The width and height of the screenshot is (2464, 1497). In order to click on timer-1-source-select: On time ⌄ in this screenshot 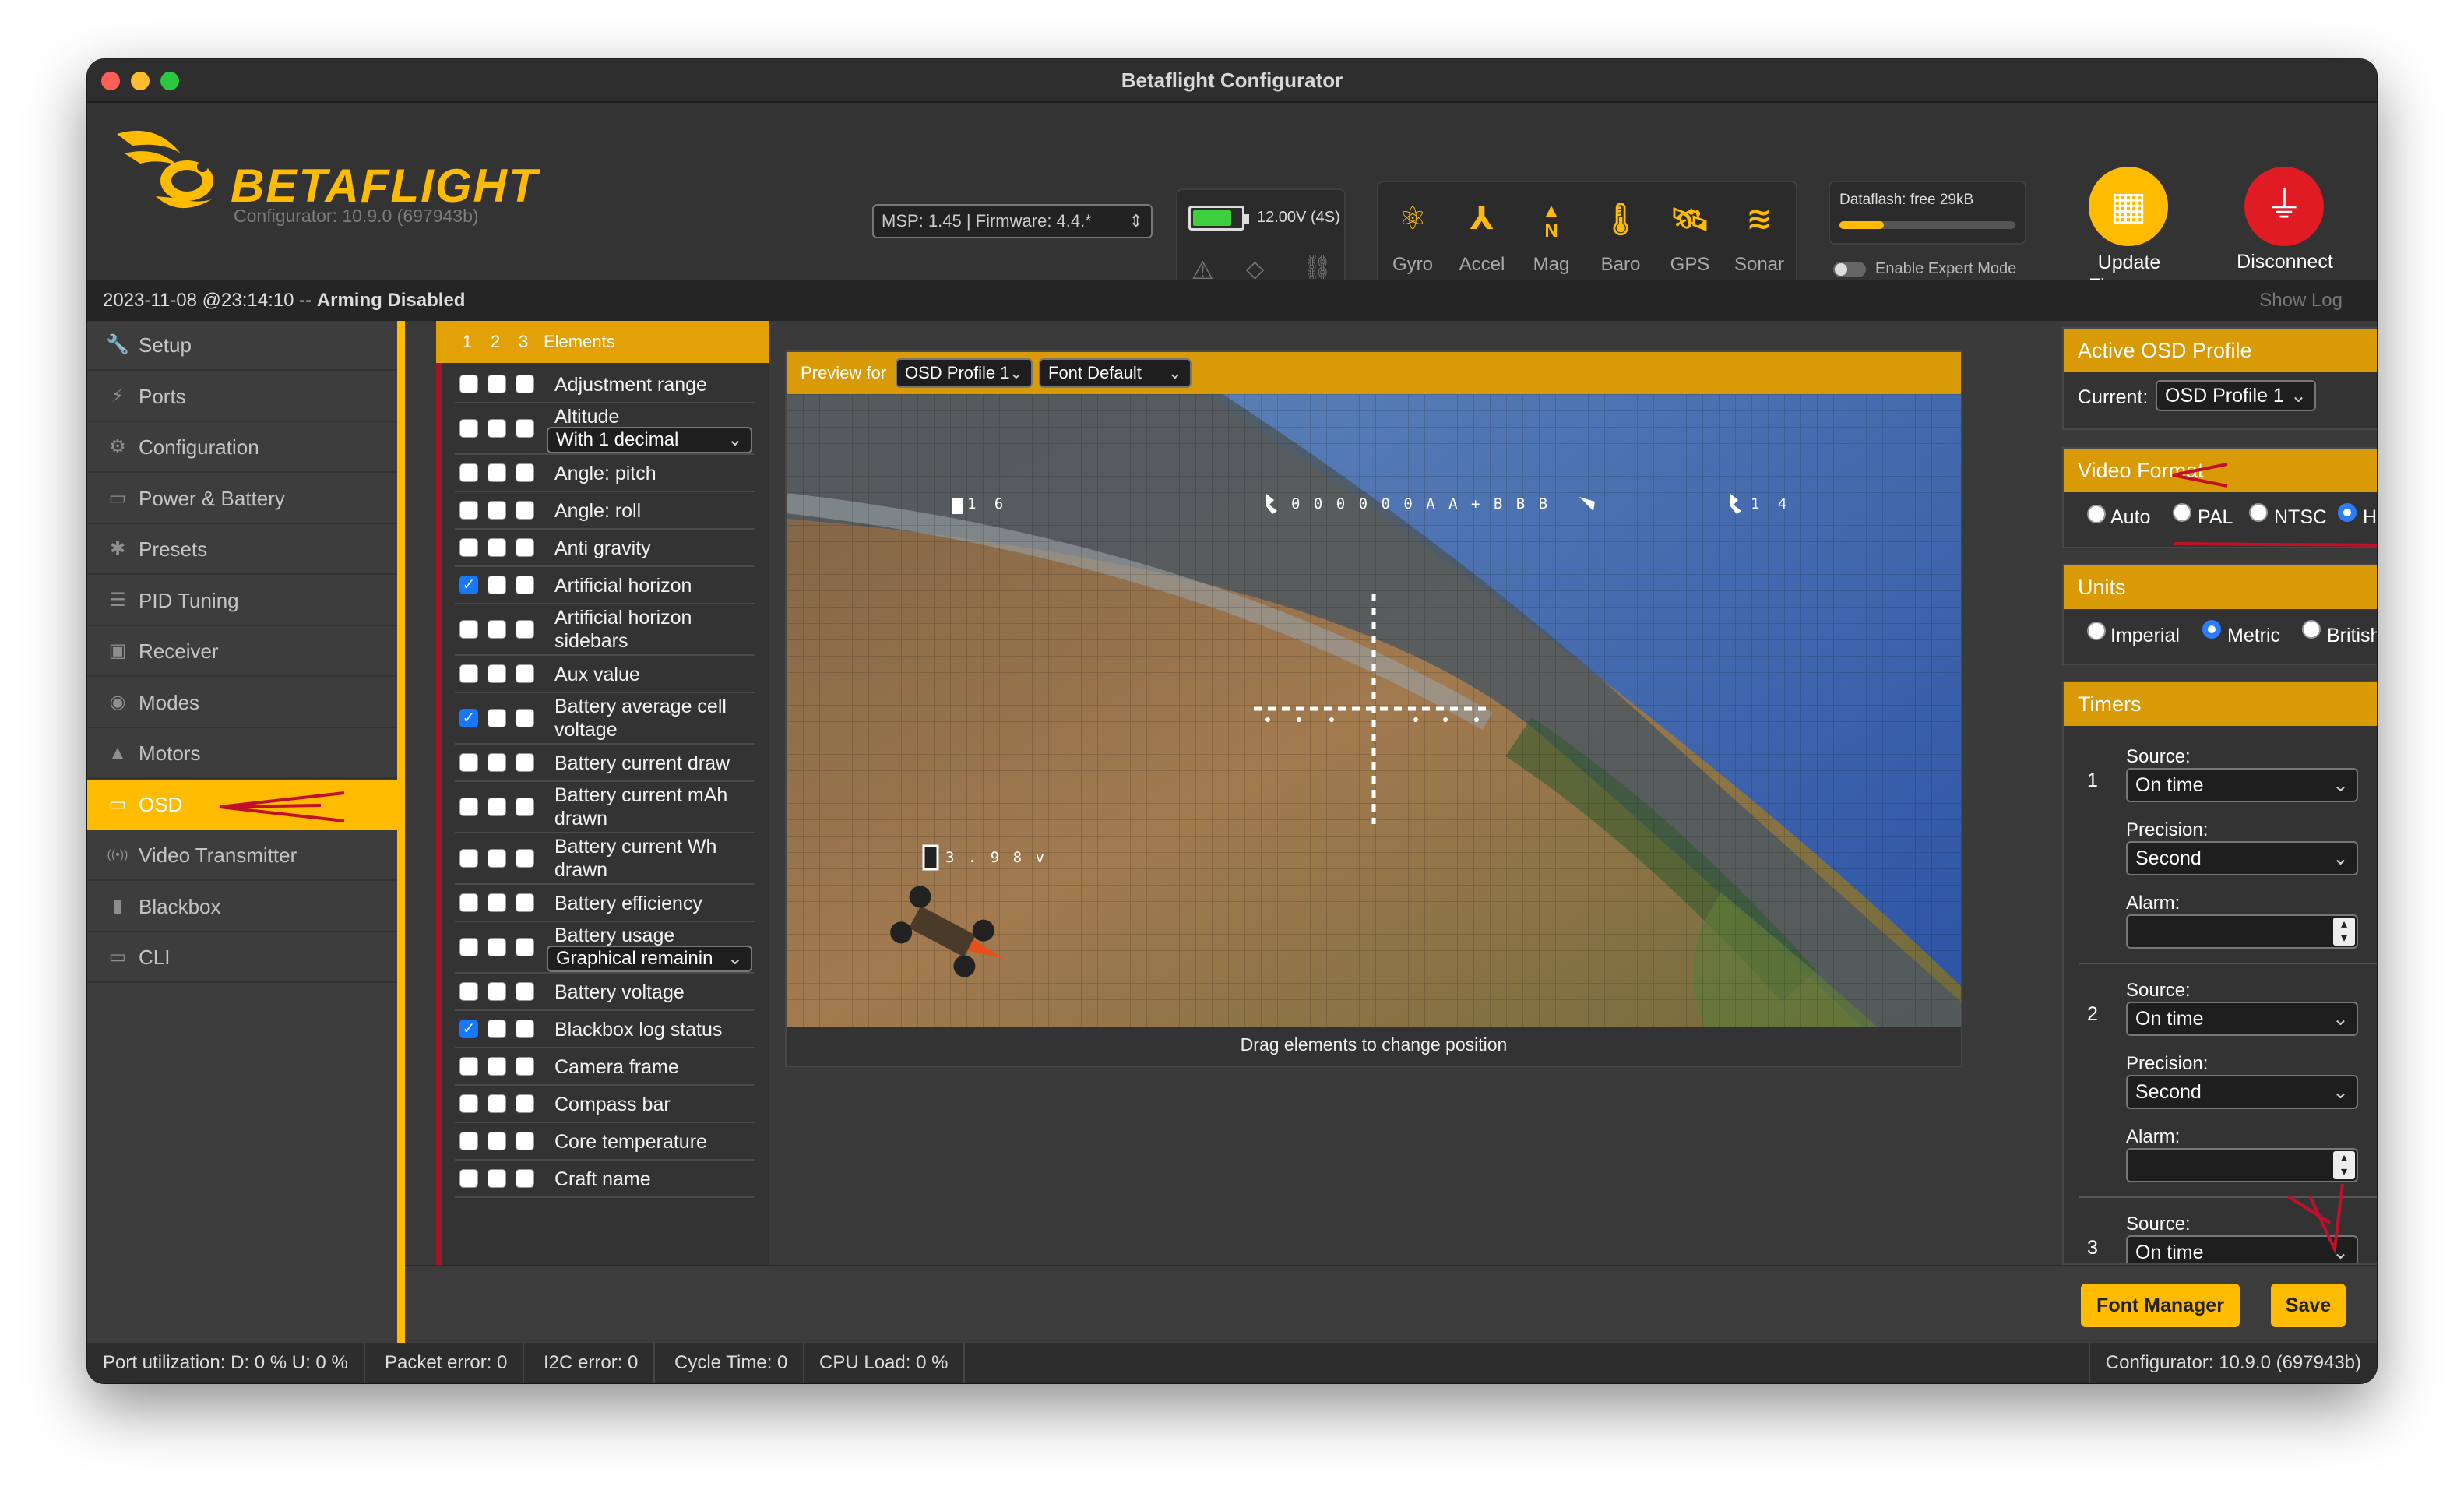, I will do `click(2242, 785)`.